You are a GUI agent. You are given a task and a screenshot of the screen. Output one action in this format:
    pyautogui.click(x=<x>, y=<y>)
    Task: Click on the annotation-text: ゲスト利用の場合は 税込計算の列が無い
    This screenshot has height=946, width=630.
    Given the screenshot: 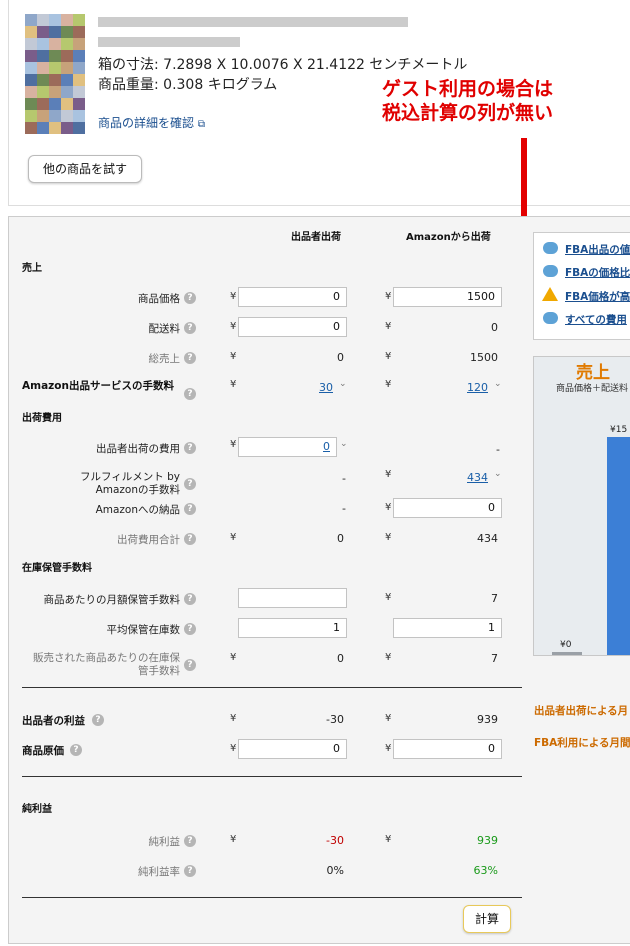 What is the action you would take?
    pyautogui.click(x=467, y=101)
    